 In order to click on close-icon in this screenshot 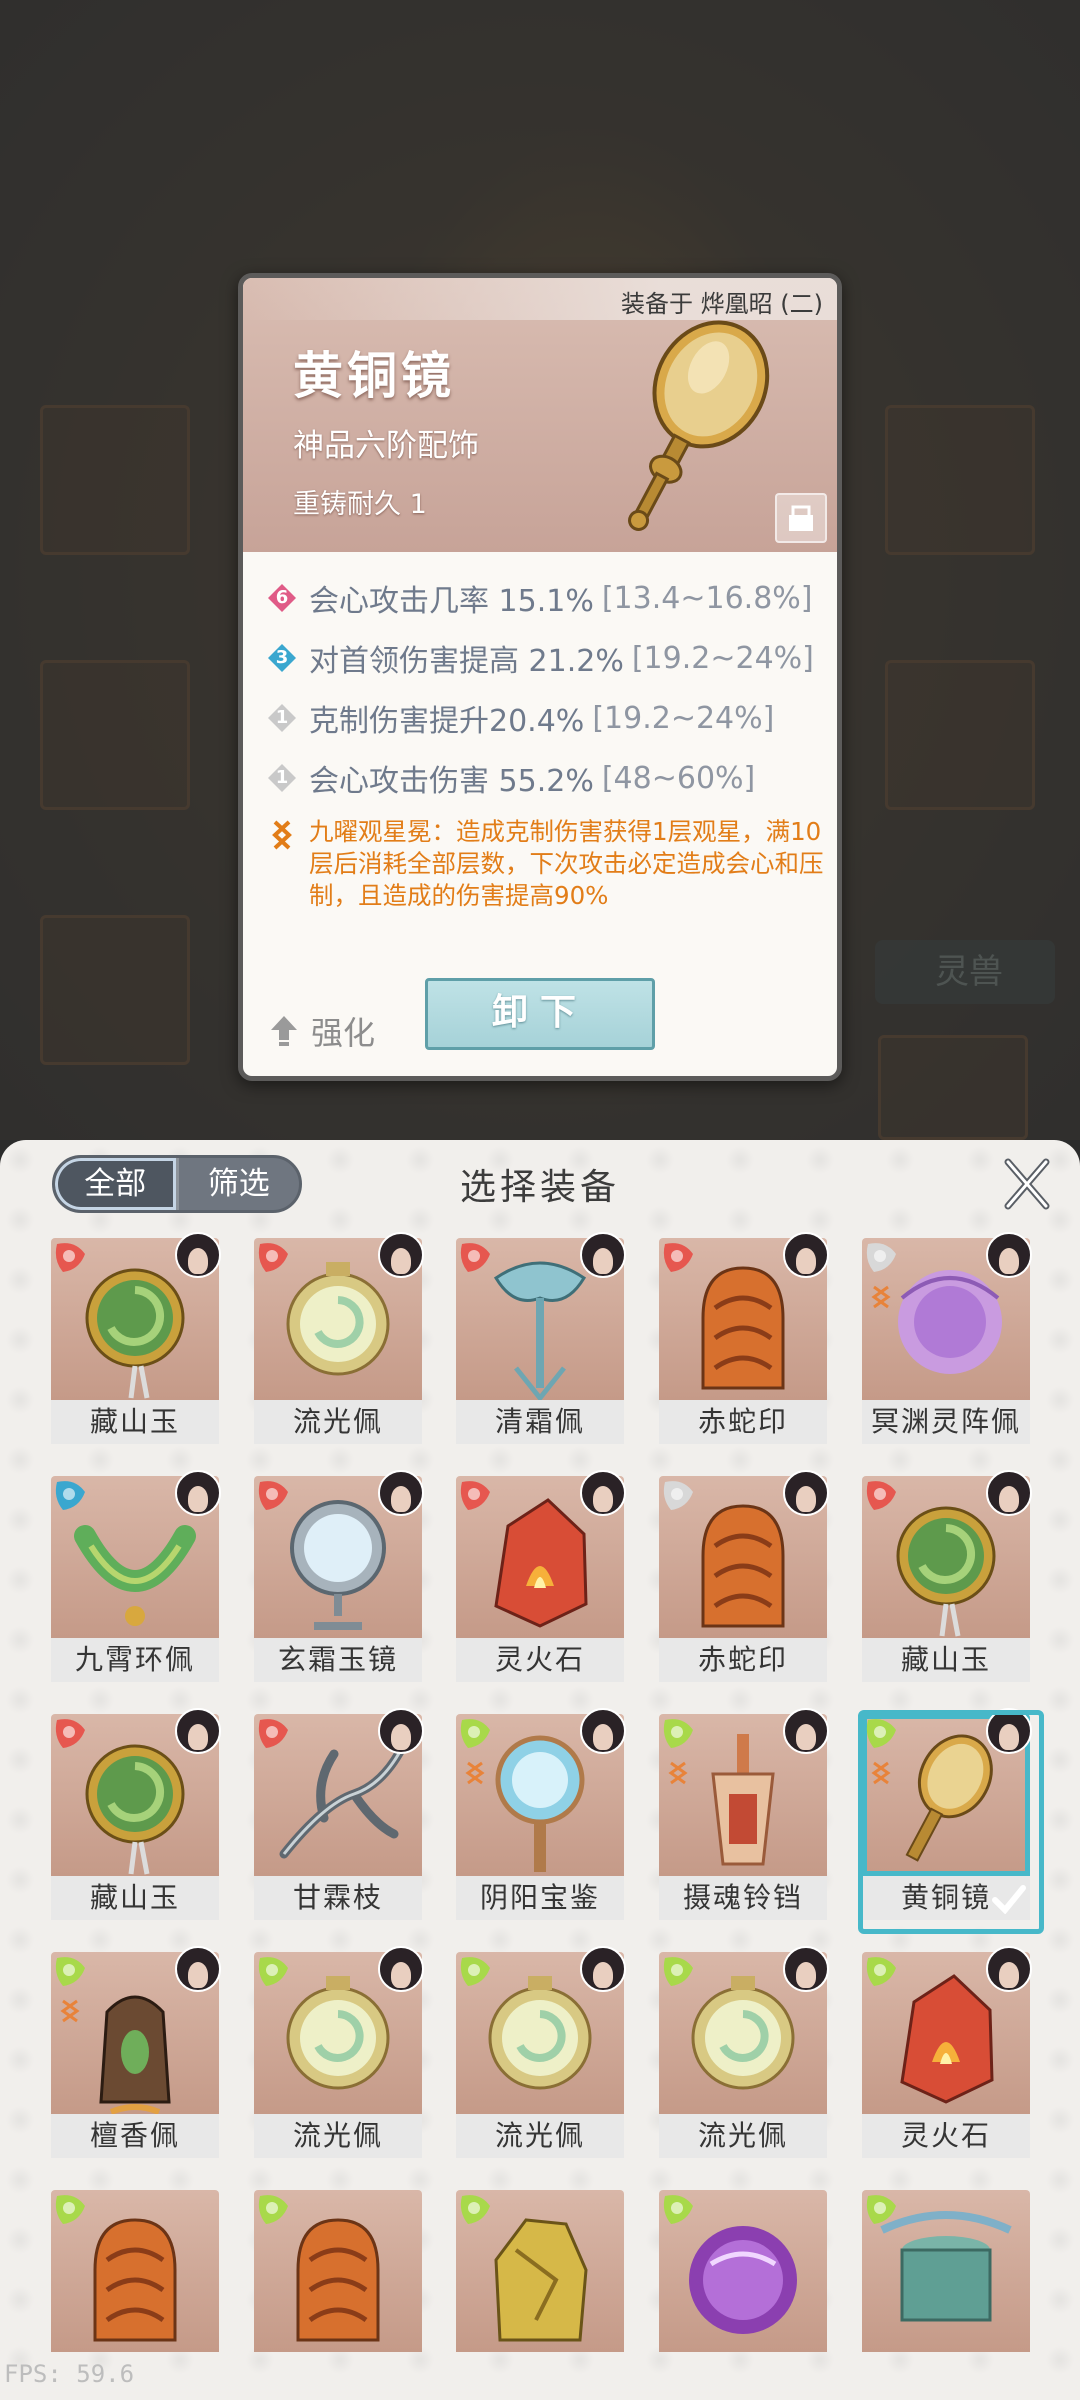, I will do `click(1027, 1184)`.